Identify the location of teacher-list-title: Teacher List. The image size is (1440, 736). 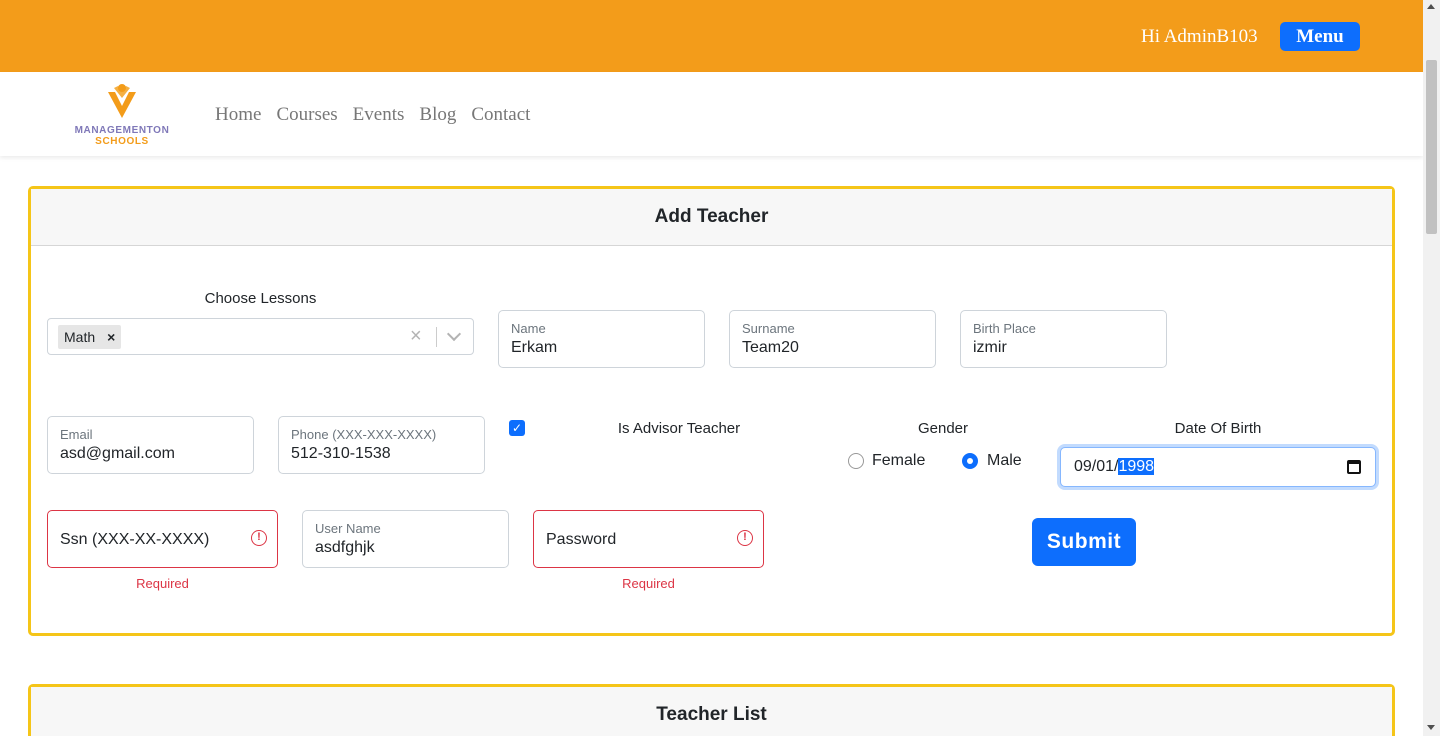
(711, 711).